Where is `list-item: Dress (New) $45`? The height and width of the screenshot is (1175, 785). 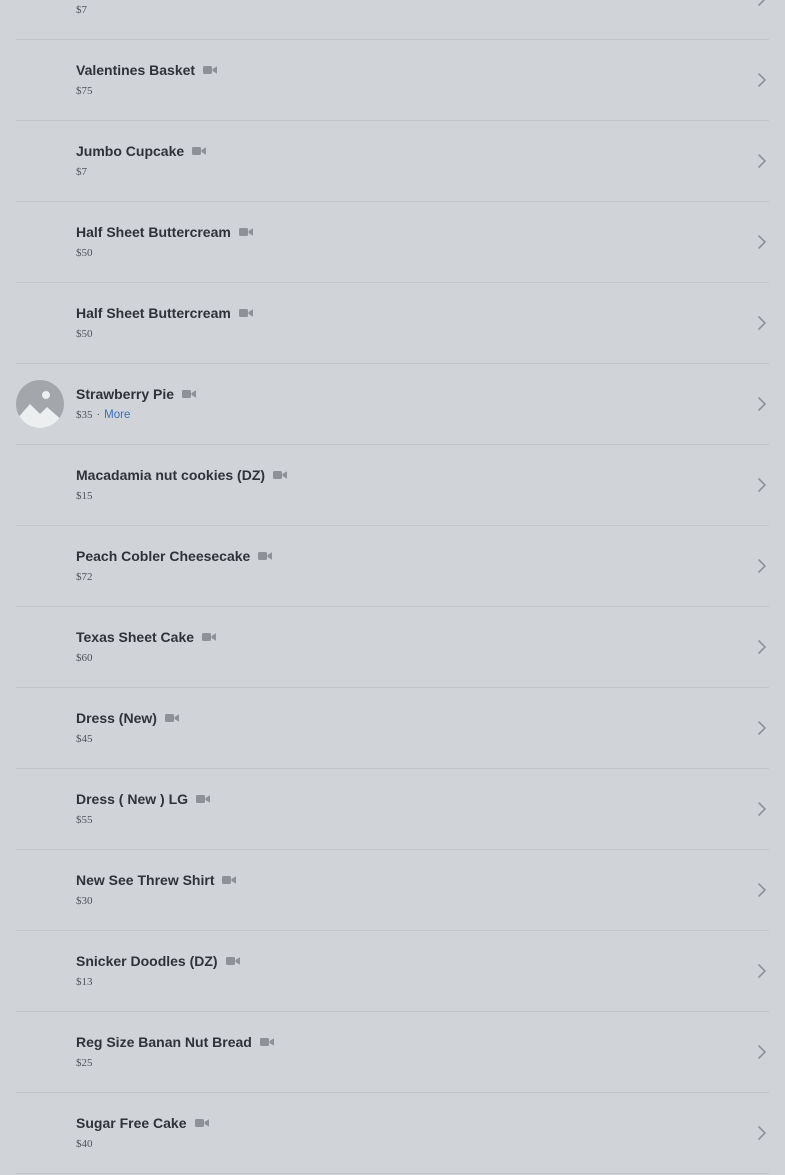 list-item: Dress (New) $45 is located at coordinates (392, 728).